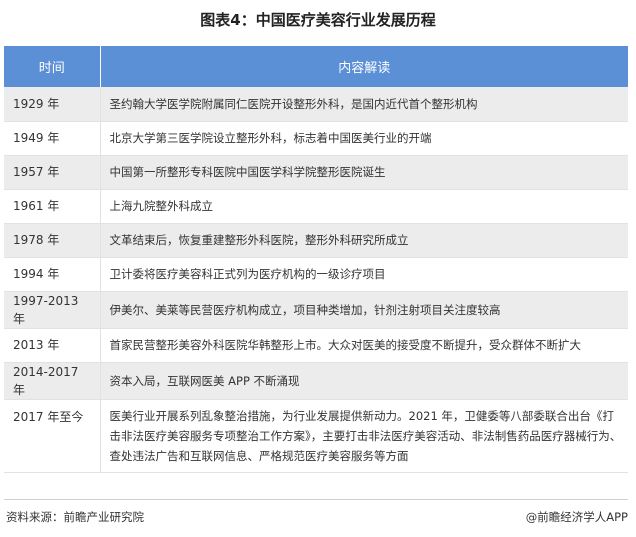  Describe the element at coordinates (364, 240) in the screenshot. I see `row-content: 文革结束后，恢复重建整形外科医院，整形外科研究所成立` at that location.